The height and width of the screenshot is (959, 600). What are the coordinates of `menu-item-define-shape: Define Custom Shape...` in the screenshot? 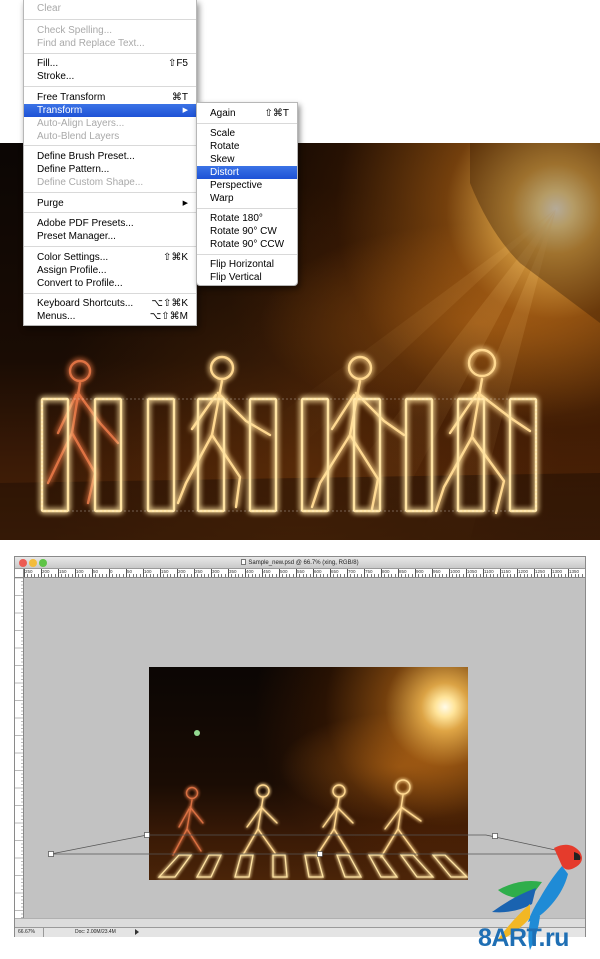 It's located at (110, 182).